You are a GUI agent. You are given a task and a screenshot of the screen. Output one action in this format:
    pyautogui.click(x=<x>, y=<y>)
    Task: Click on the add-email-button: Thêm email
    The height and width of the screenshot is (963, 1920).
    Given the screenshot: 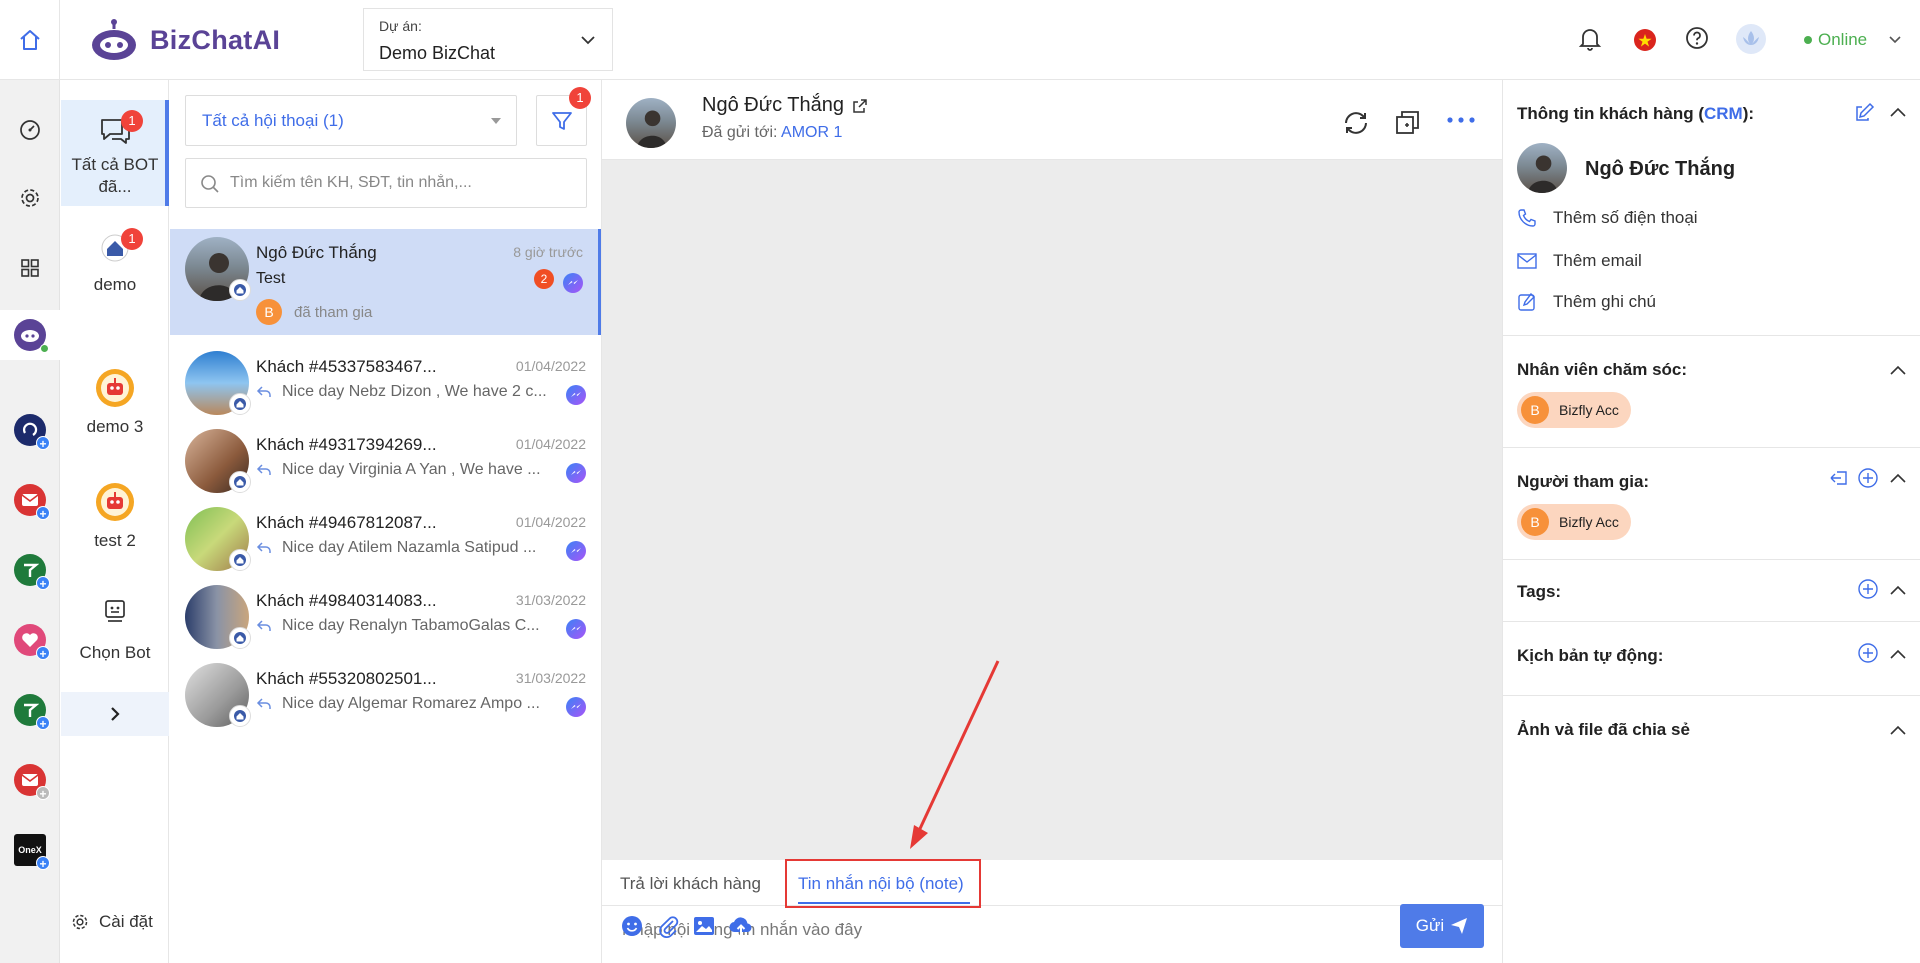 What is the action you would take?
    pyautogui.click(x=1579, y=261)
    